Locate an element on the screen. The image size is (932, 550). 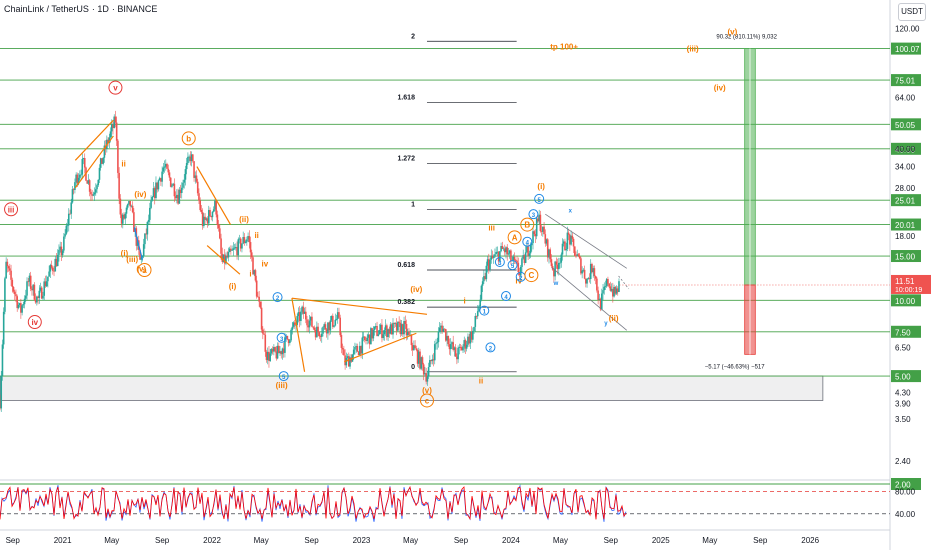
current-price-countdown: 10:00:19 is located at coordinates (908, 290).